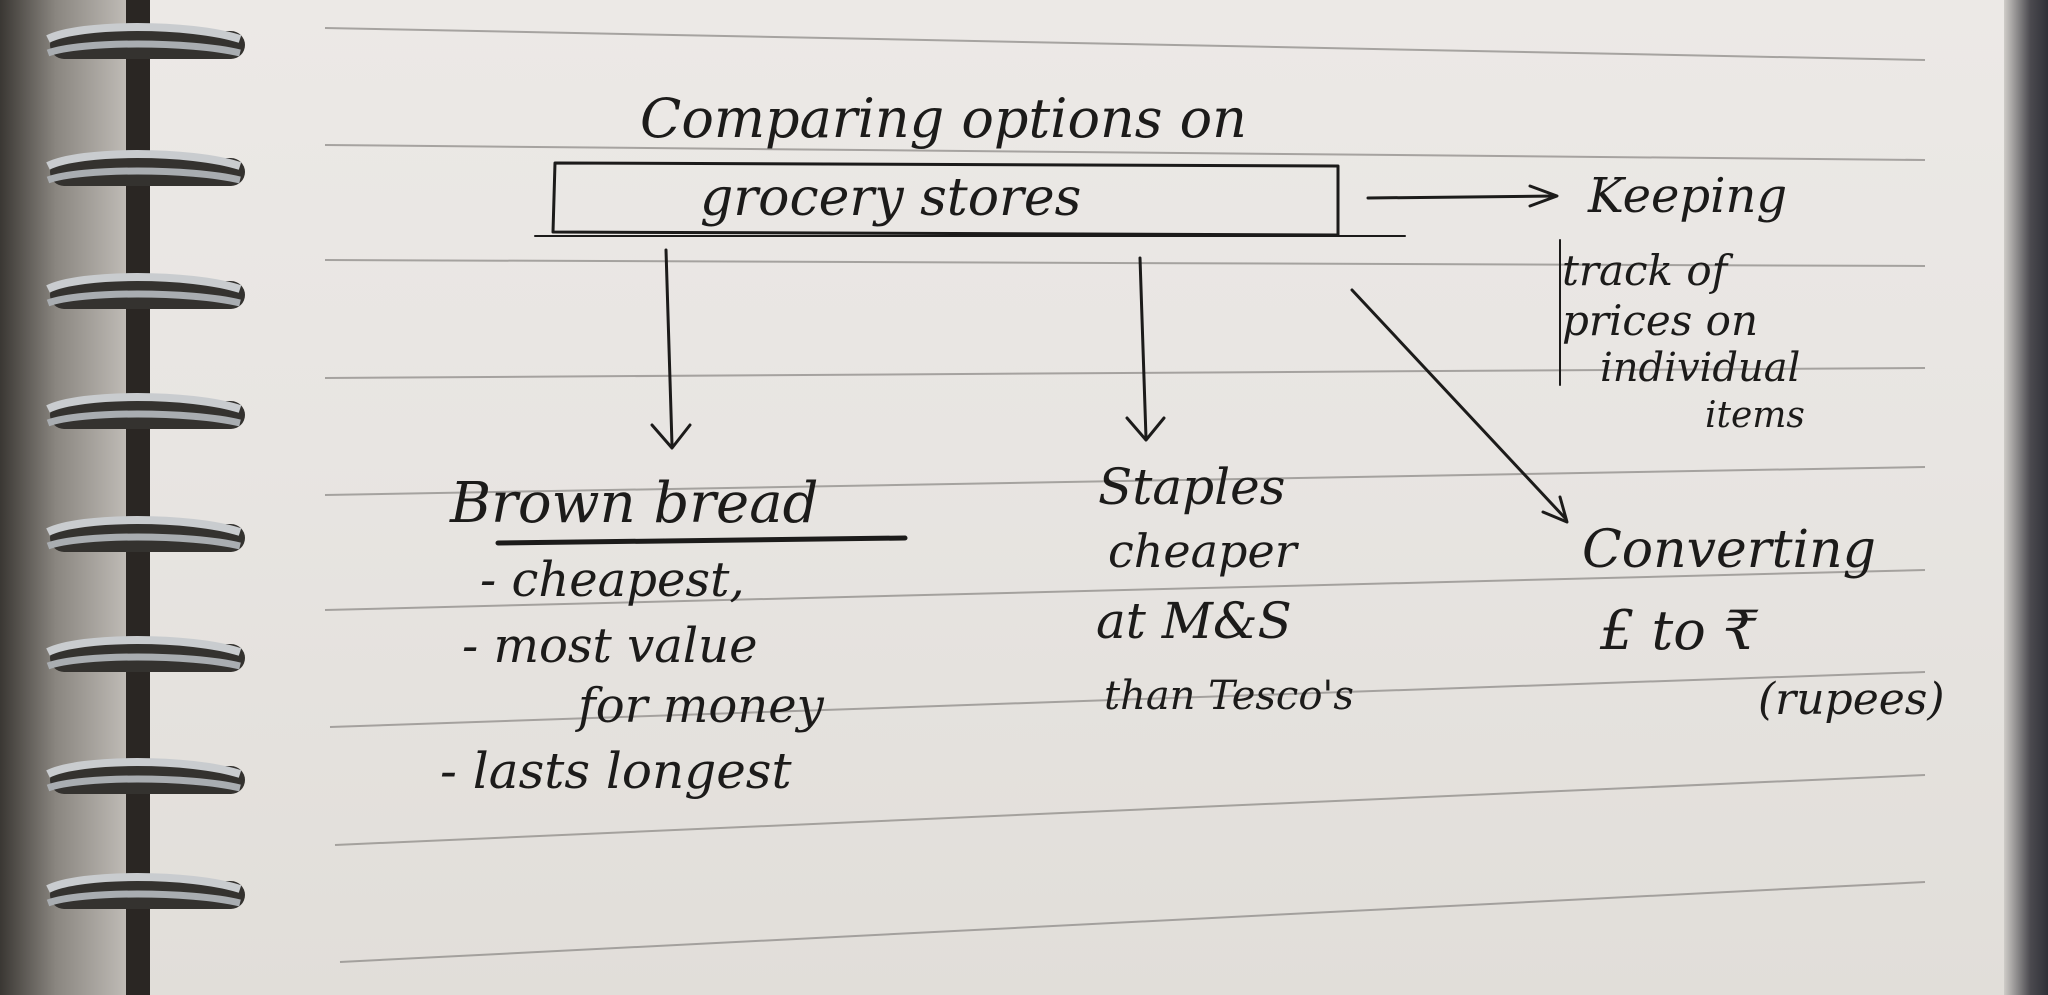 This screenshot has width=2048, height=995. Describe the element at coordinates (1458, 404) in the screenshot. I see `arrow-diagonal-shaft` at that location.